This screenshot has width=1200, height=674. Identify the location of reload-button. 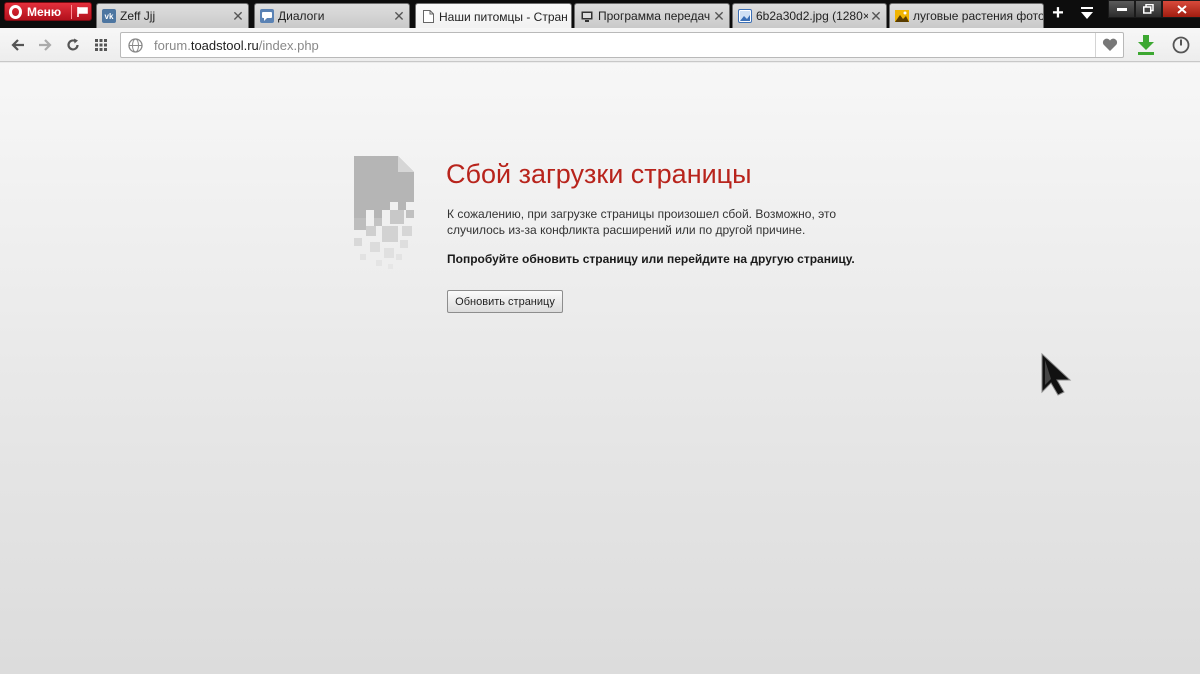
(73, 45).